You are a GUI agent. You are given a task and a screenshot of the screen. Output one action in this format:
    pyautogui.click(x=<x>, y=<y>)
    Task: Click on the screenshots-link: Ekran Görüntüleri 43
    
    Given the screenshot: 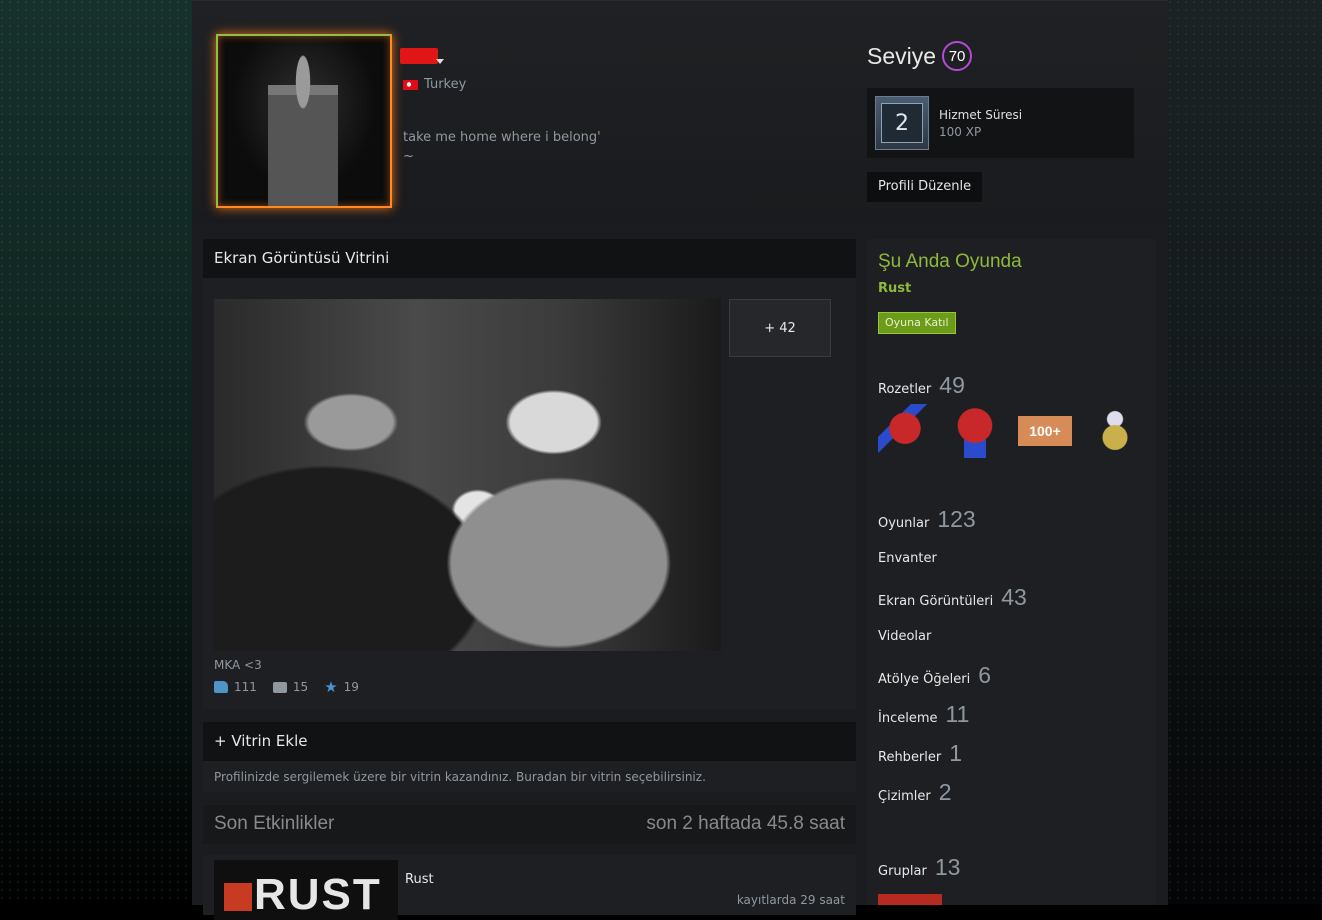 What is the action you would take?
    pyautogui.click(x=952, y=597)
    